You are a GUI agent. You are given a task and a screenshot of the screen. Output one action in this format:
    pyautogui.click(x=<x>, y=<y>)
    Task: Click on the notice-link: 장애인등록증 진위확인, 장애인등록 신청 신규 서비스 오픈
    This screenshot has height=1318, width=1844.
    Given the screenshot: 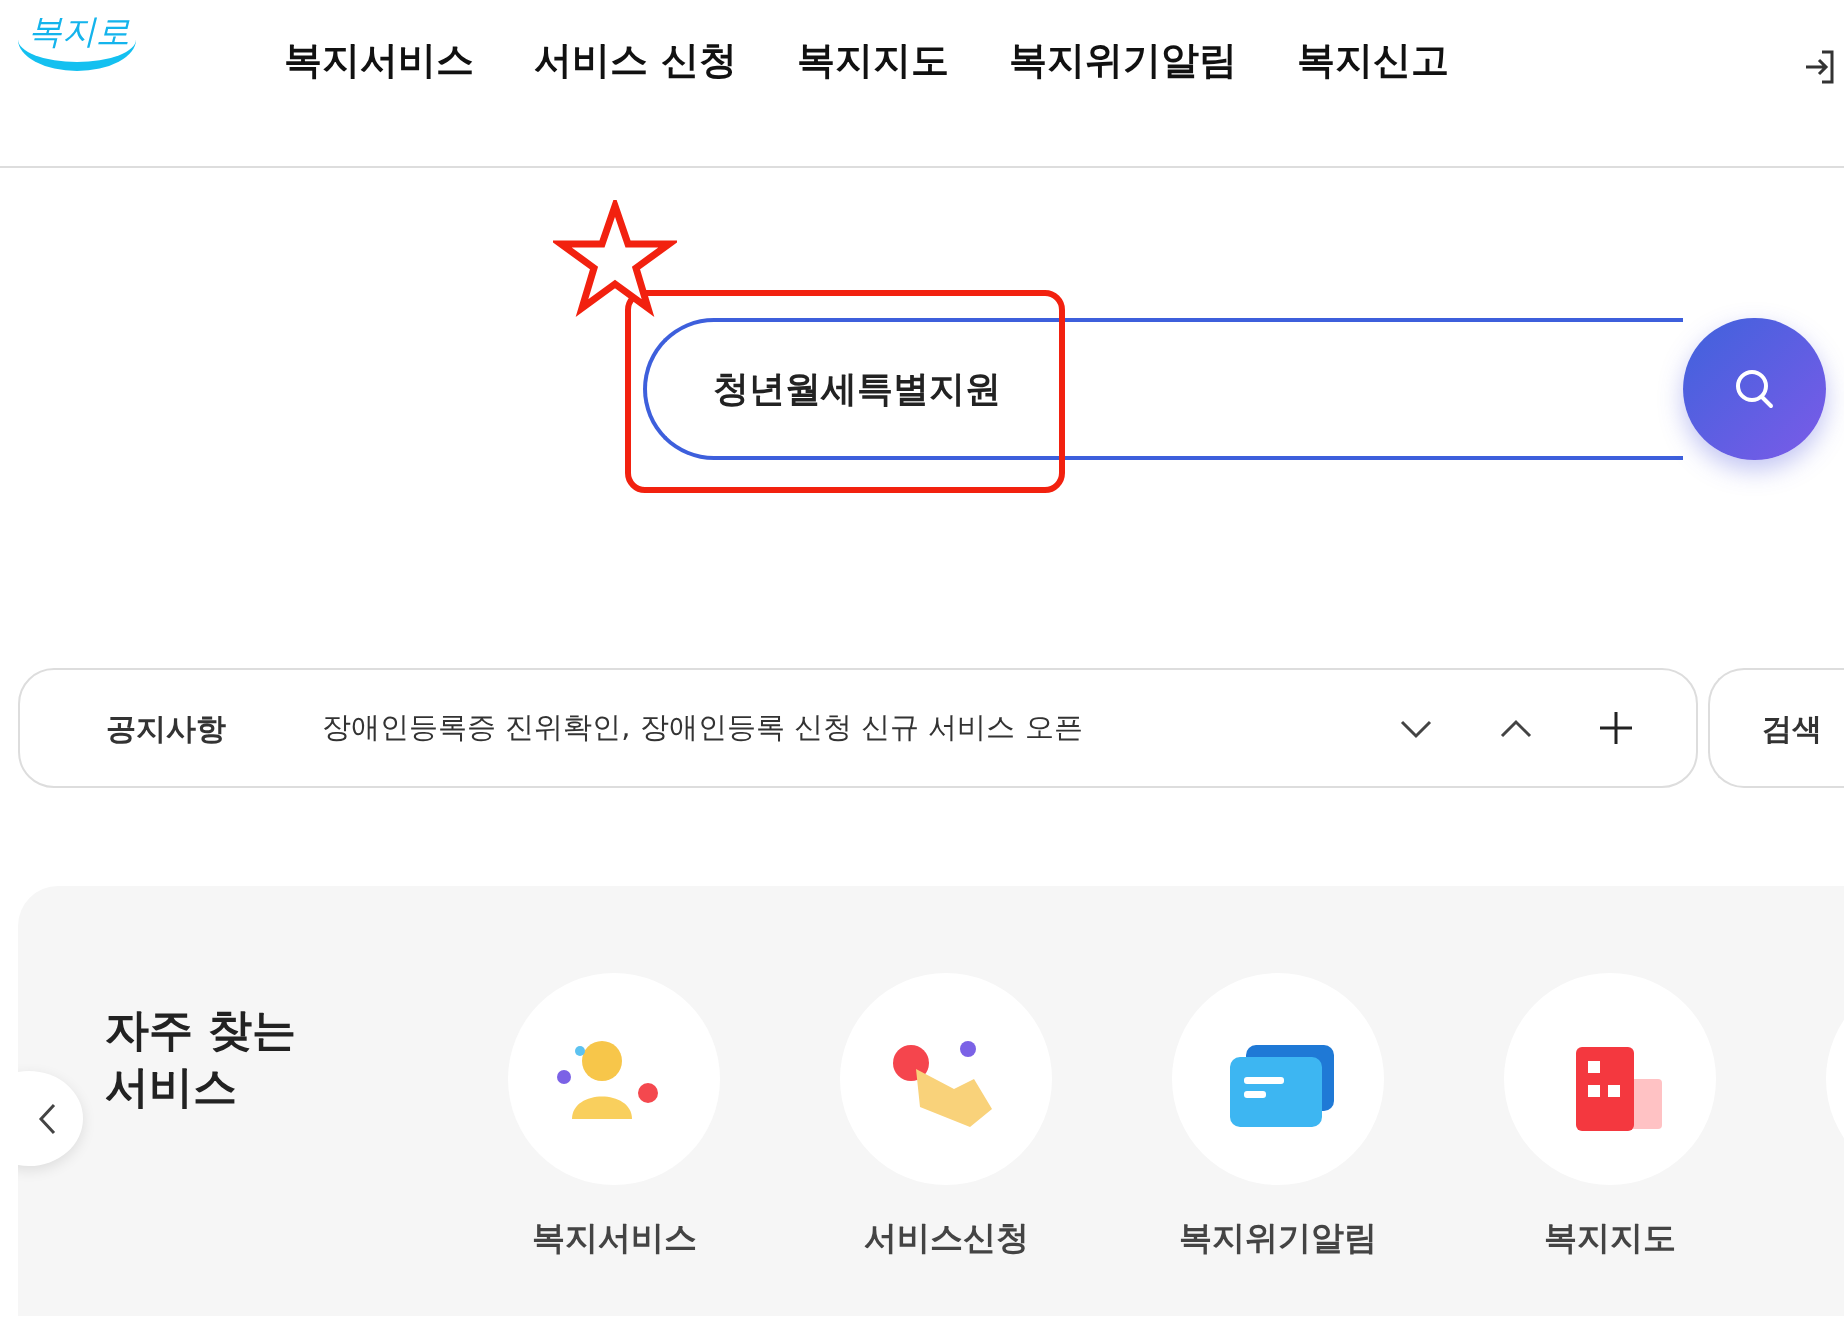 What is the action you would take?
    pyautogui.click(x=702, y=728)
    